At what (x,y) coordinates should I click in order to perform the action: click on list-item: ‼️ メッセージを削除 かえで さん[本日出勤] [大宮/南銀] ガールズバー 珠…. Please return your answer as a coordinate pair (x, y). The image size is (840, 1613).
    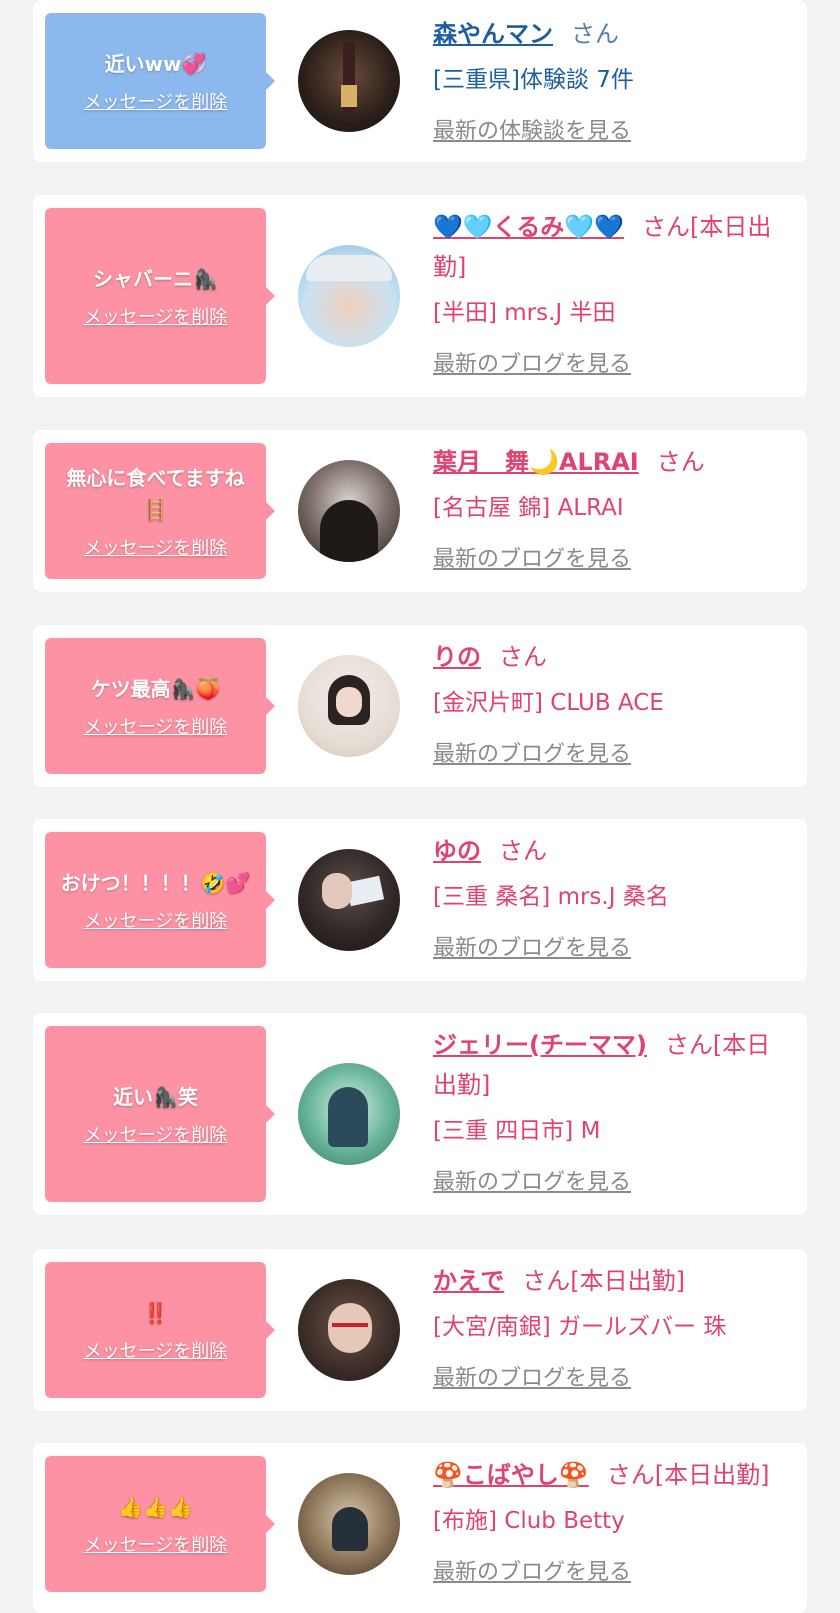
    Looking at the image, I should click on (420, 1330).